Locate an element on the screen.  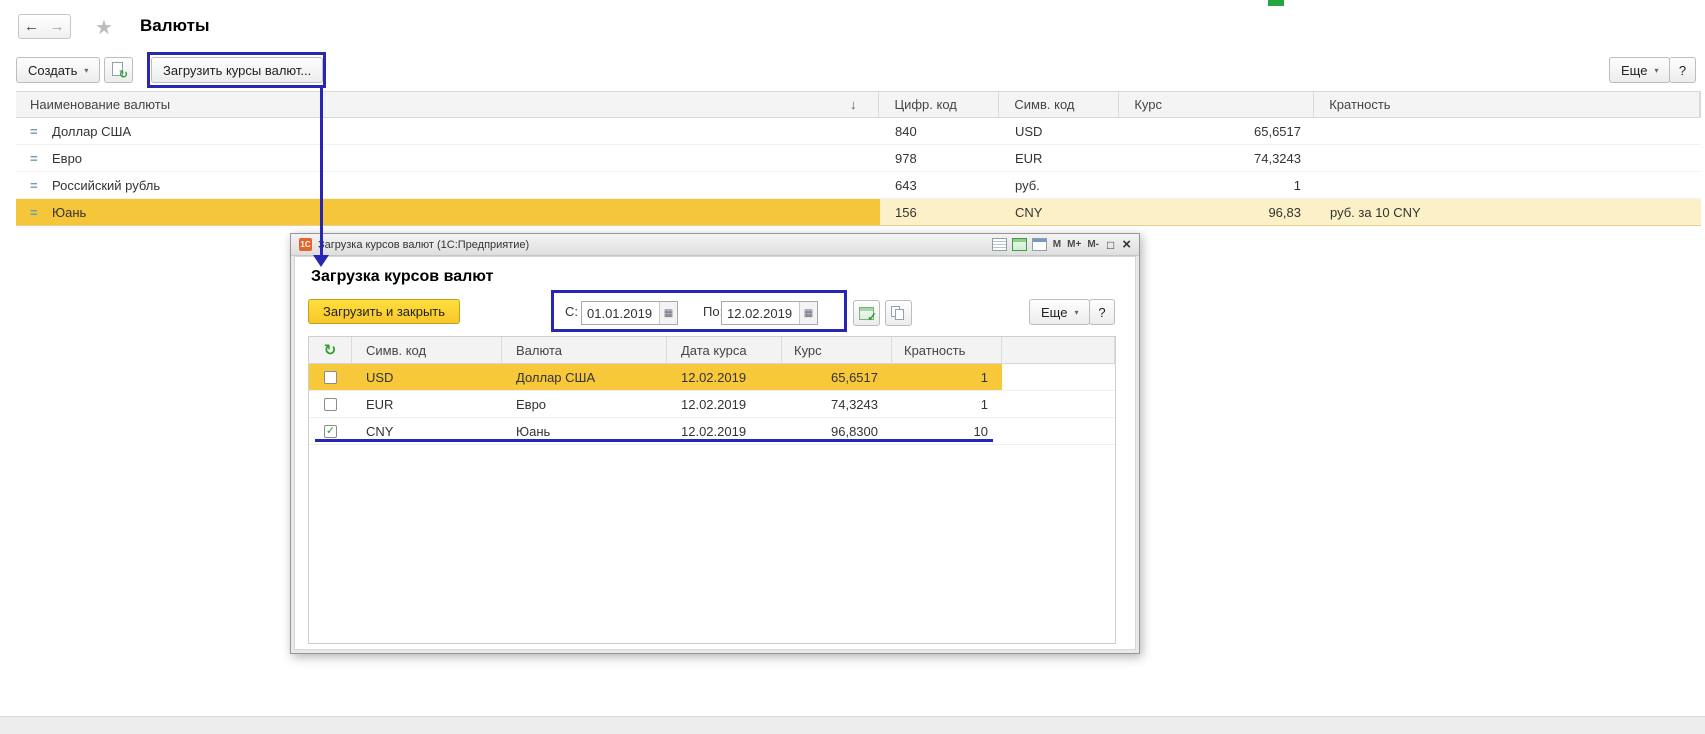
table-check-icon: ✓ is located at coordinates (868, 314).